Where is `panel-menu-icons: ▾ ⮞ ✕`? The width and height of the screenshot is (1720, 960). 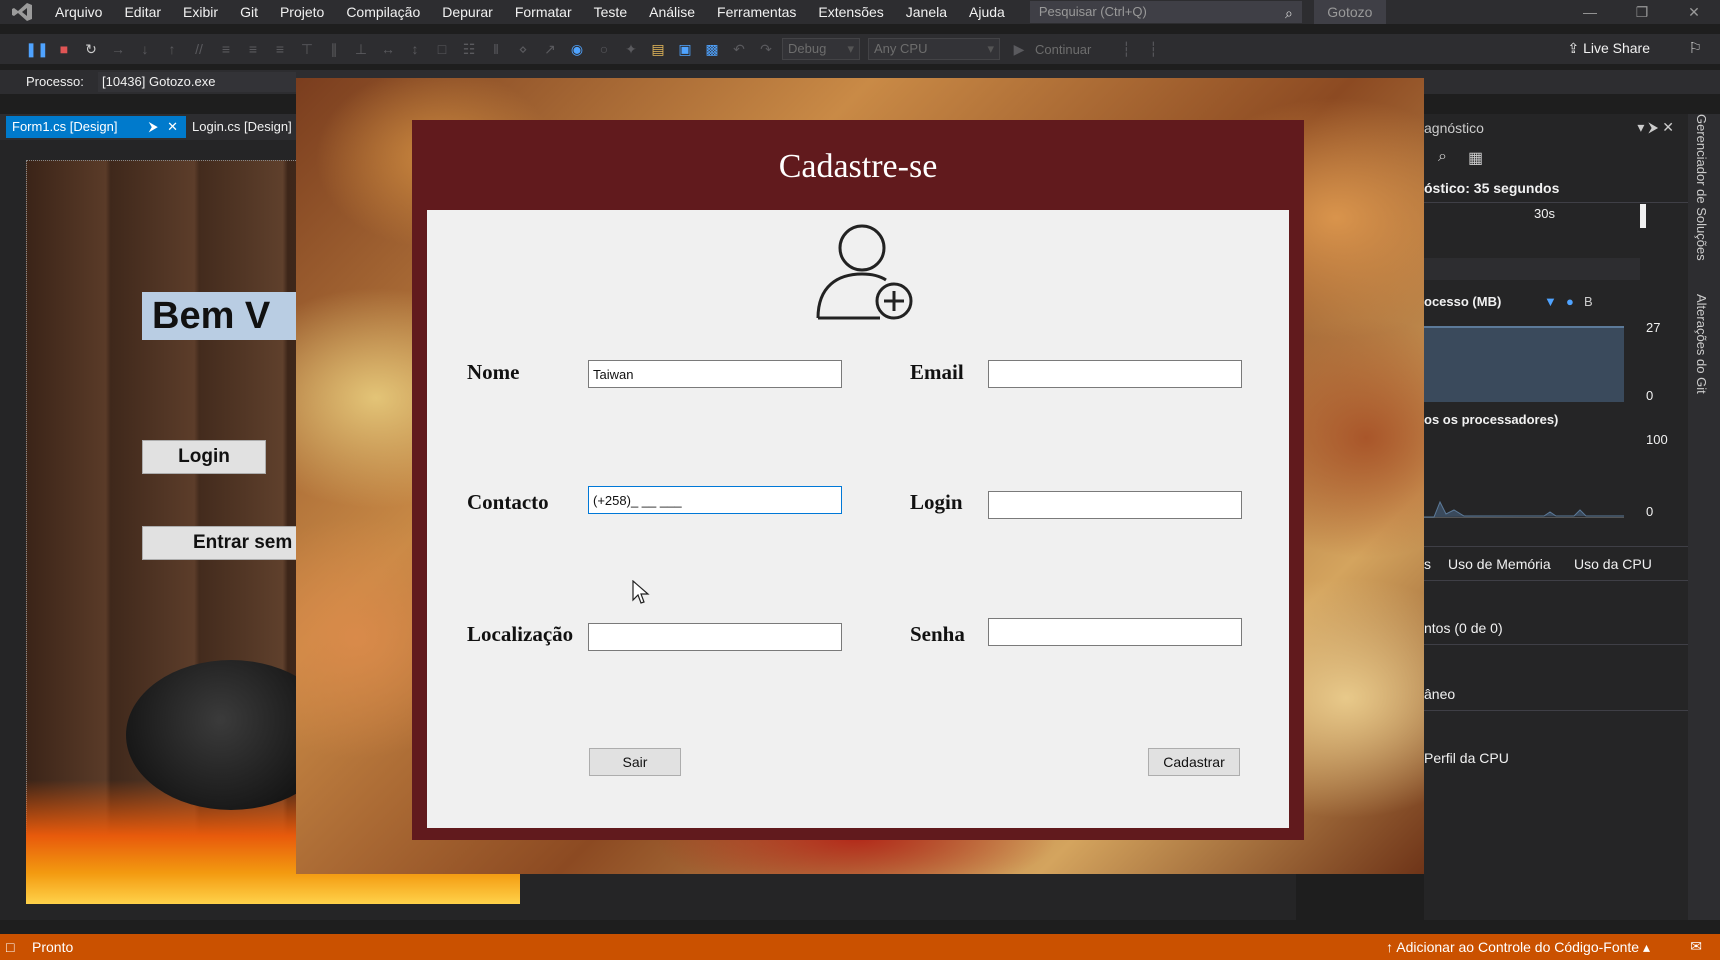 panel-menu-icons: ▾ ⮞ ✕ is located at coordinates (1655, 127).